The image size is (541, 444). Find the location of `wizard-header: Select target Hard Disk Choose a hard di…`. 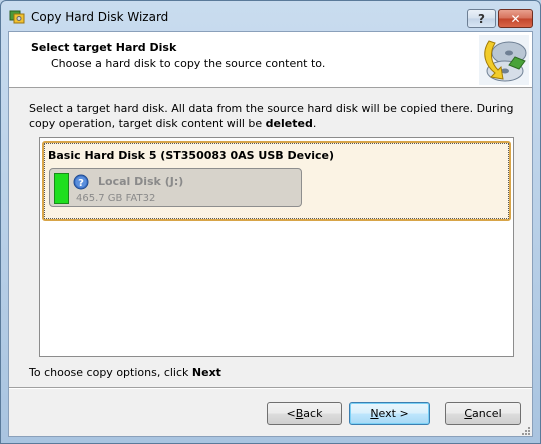

wizard-header: Select target Hard Disk Choose a hard di… is located at coordinates (270, 60).